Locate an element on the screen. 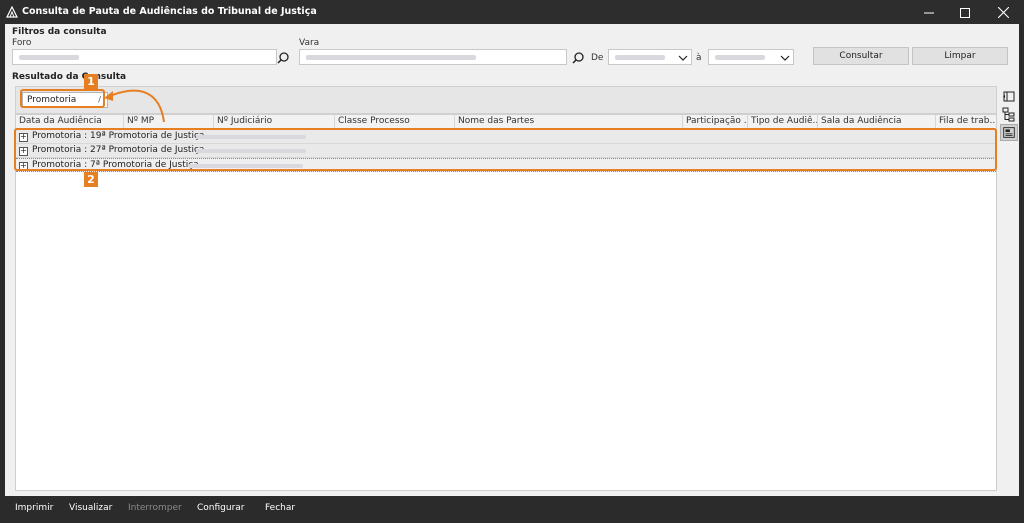 Image resolution: width=1024 pixels, height=523 pixels. col-n-judiciario: Nº Judiciário is located at coordinates (274, 122).